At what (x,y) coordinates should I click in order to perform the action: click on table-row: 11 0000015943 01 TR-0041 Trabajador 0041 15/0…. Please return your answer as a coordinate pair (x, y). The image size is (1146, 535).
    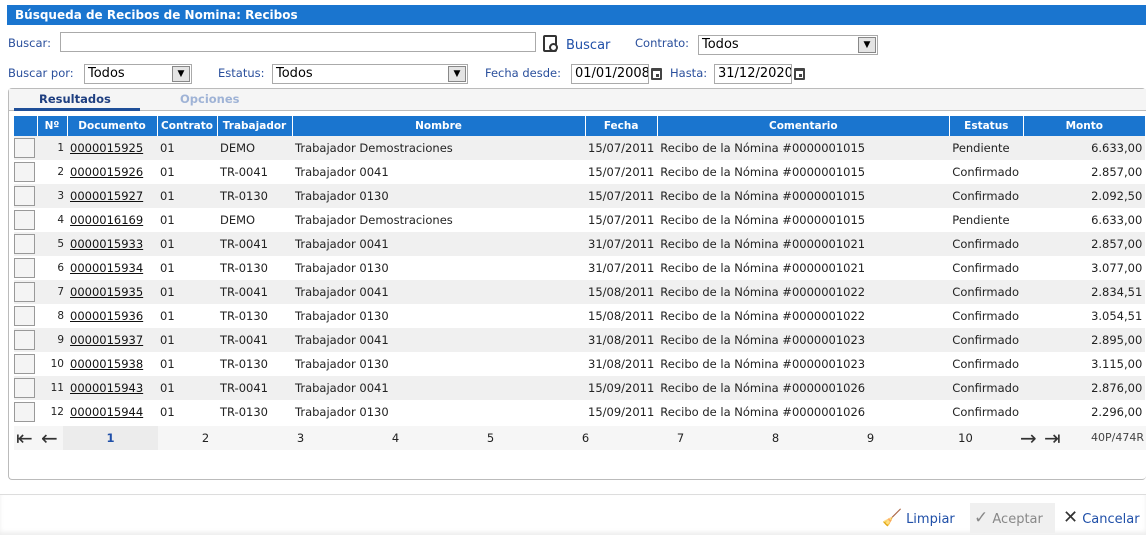
    Looking at the image, I should click on (580, 388).